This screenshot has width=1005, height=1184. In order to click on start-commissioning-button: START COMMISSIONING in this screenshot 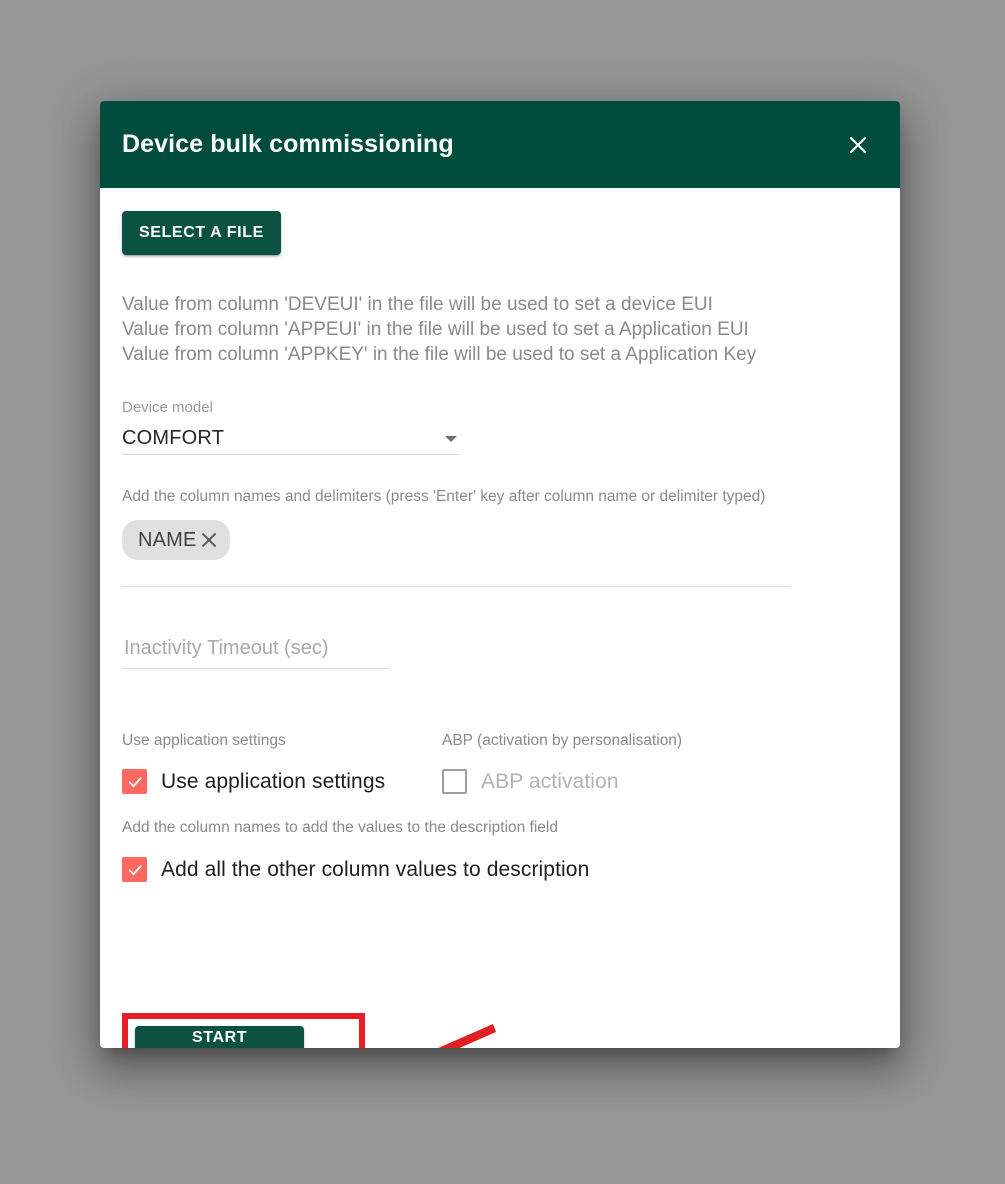, I will do `click(220, 1037)`.